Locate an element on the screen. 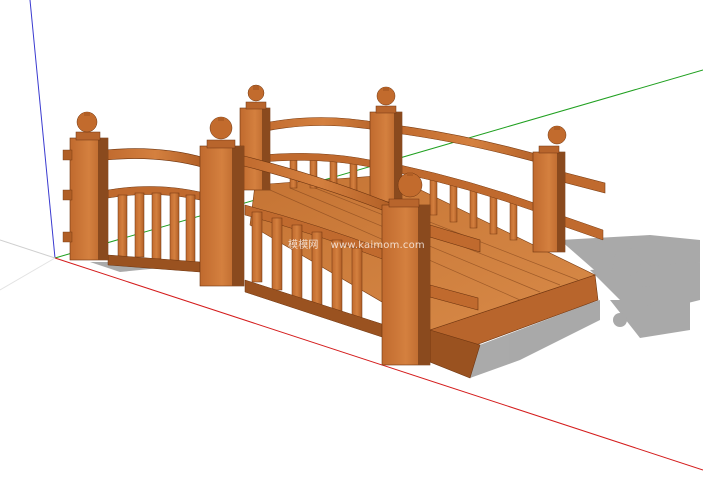  watermark-site-name: 模模网 is located at coordinates (303, 245).